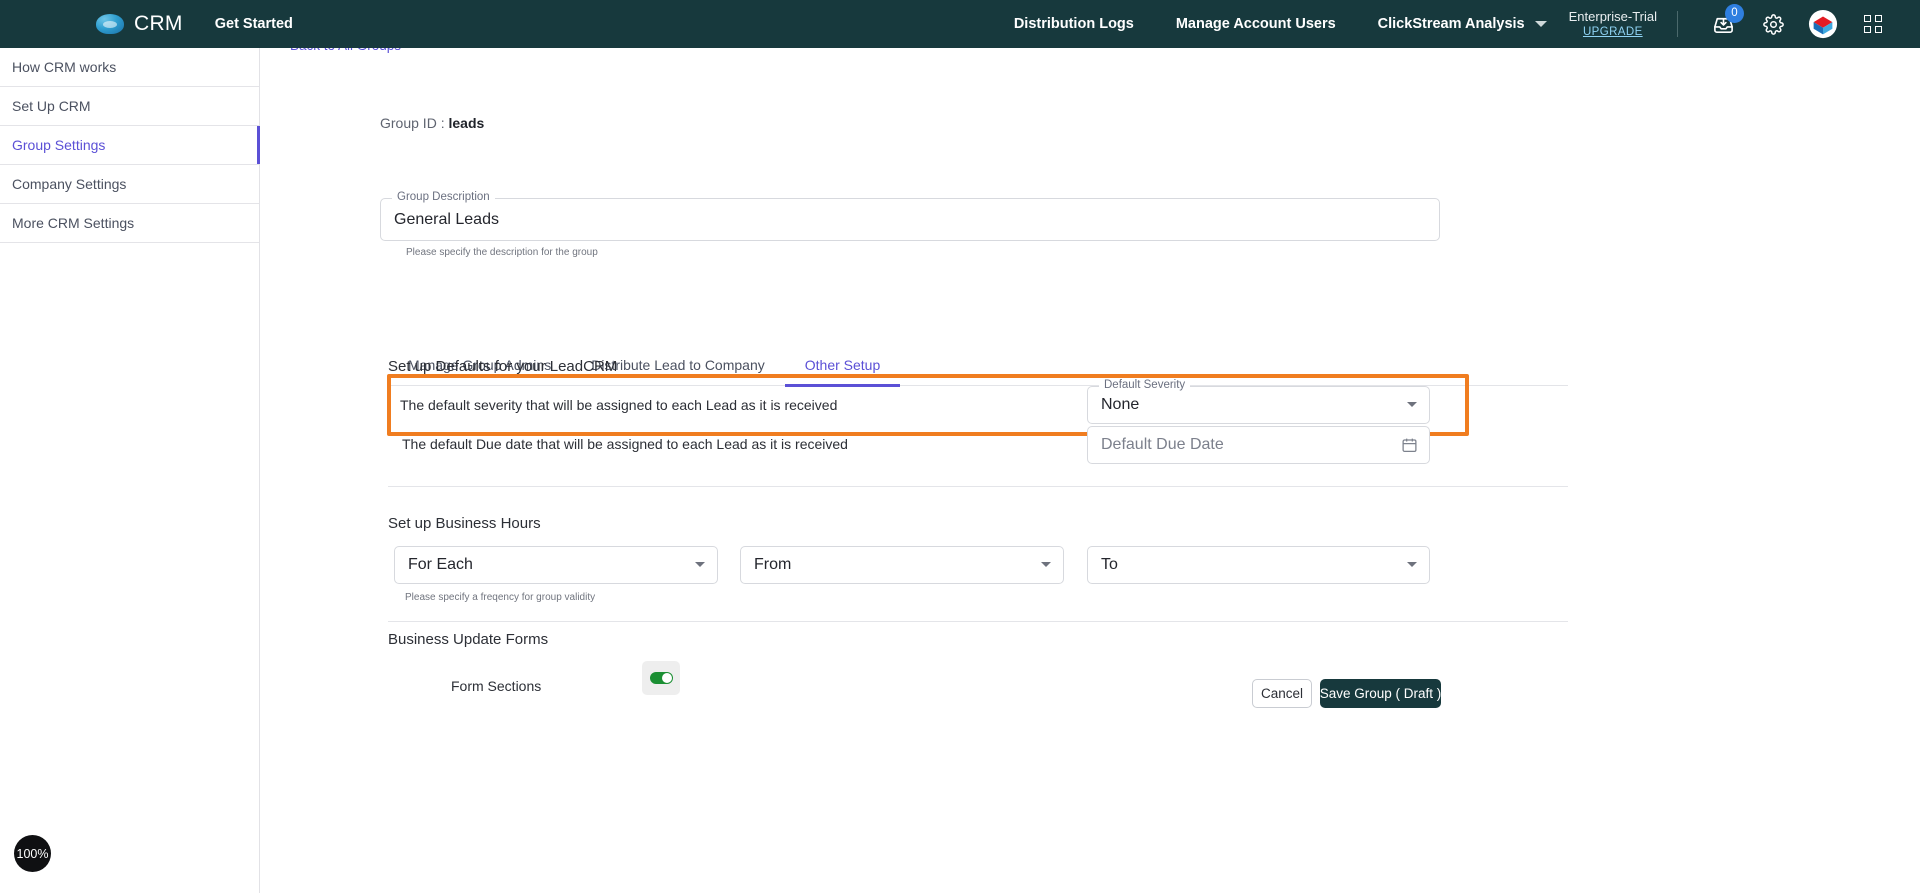  What do you see at coordinates (345, 50) in the screenshot?
I see `back-to-all-groups-link: Back to All Groups` at bounding box center [345, 50].